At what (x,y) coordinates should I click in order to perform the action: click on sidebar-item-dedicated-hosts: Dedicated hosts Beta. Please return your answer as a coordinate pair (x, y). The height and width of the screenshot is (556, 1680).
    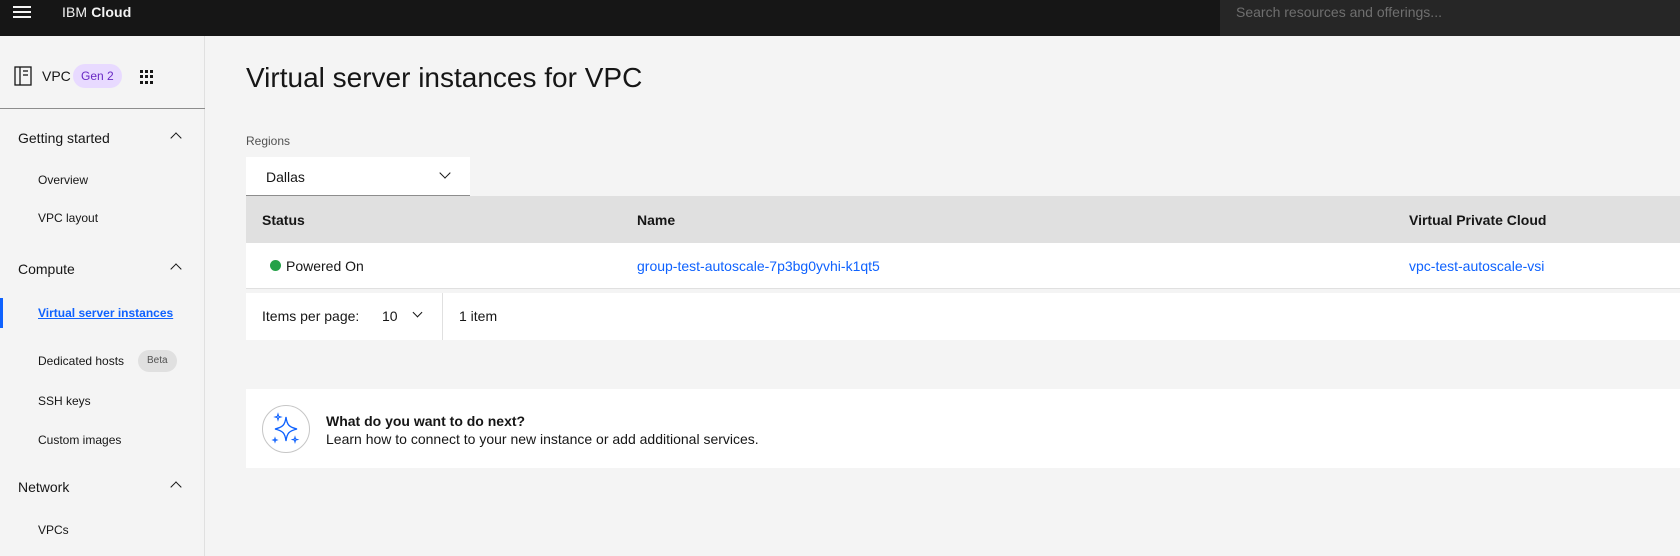
    Looking at the image, I should click on (102, 361).